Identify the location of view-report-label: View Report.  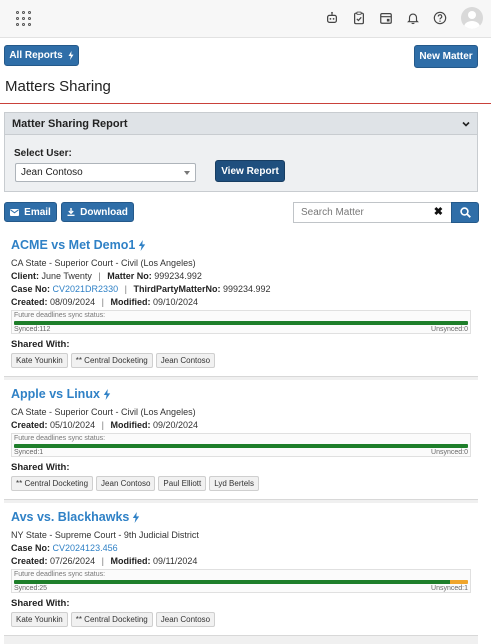
(250, 171).